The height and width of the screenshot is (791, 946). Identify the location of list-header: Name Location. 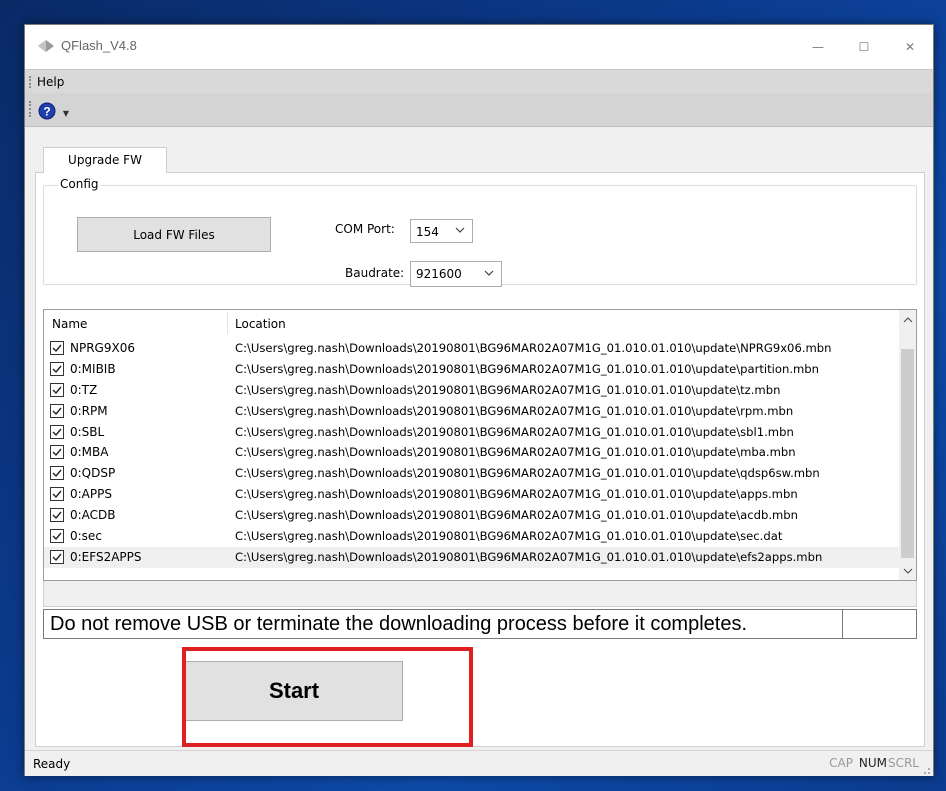
(472, 323).